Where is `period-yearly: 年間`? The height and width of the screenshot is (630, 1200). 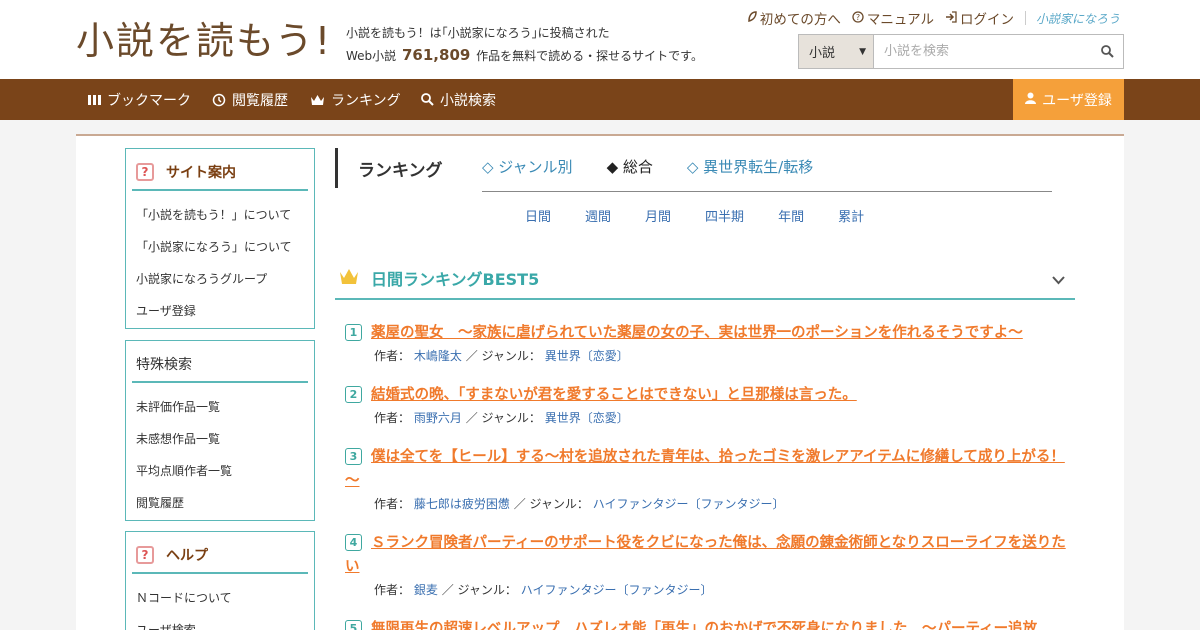 period-yearly: 年間 is located at coordinates (791, 215).